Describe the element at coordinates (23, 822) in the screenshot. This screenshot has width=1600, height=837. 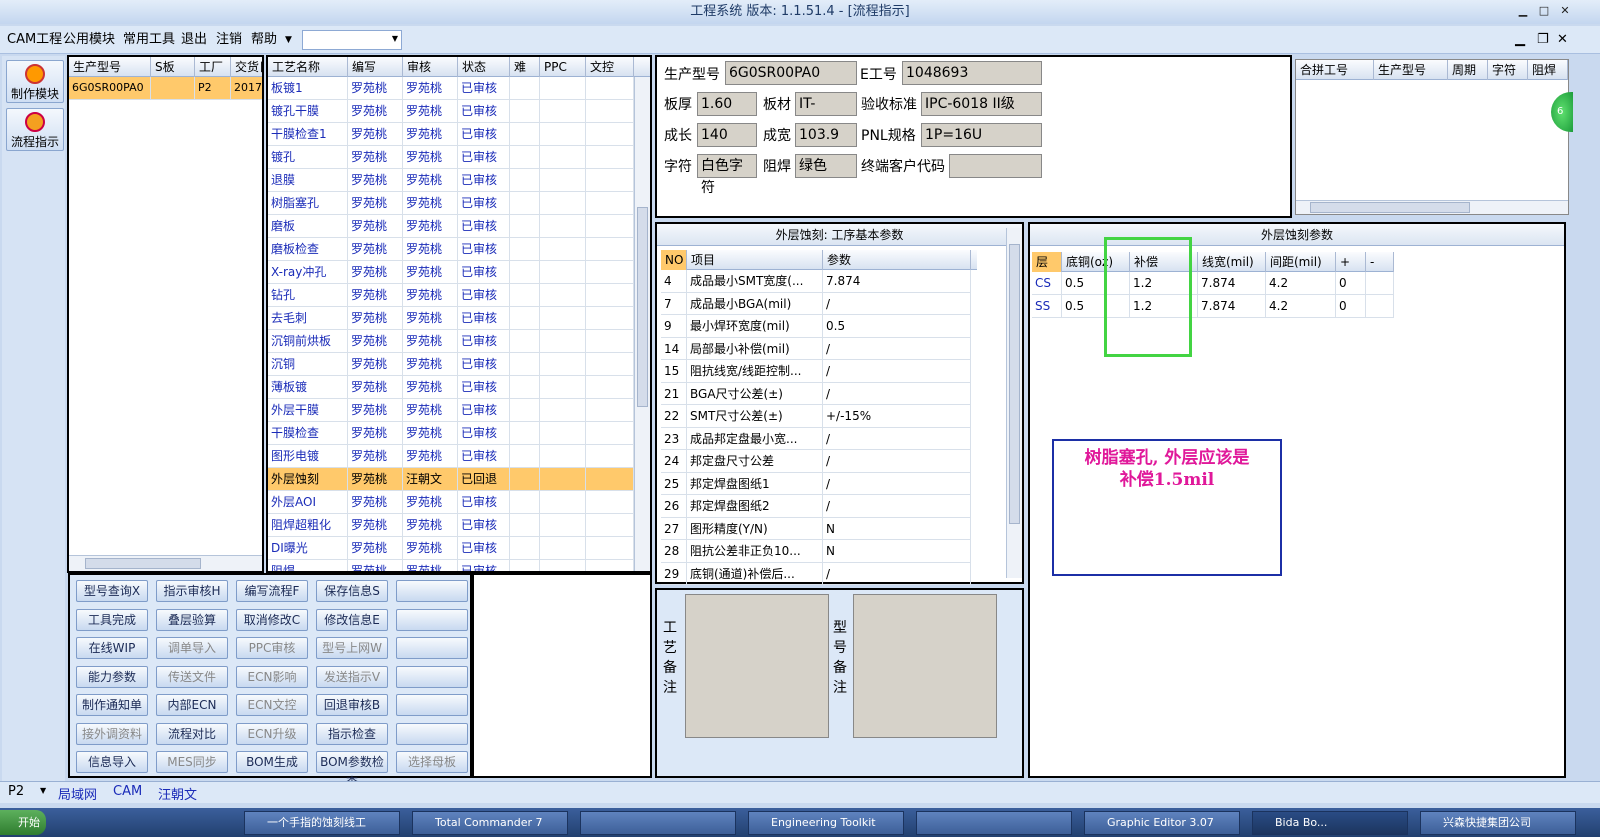
I see `start-button: 开始` at that location.